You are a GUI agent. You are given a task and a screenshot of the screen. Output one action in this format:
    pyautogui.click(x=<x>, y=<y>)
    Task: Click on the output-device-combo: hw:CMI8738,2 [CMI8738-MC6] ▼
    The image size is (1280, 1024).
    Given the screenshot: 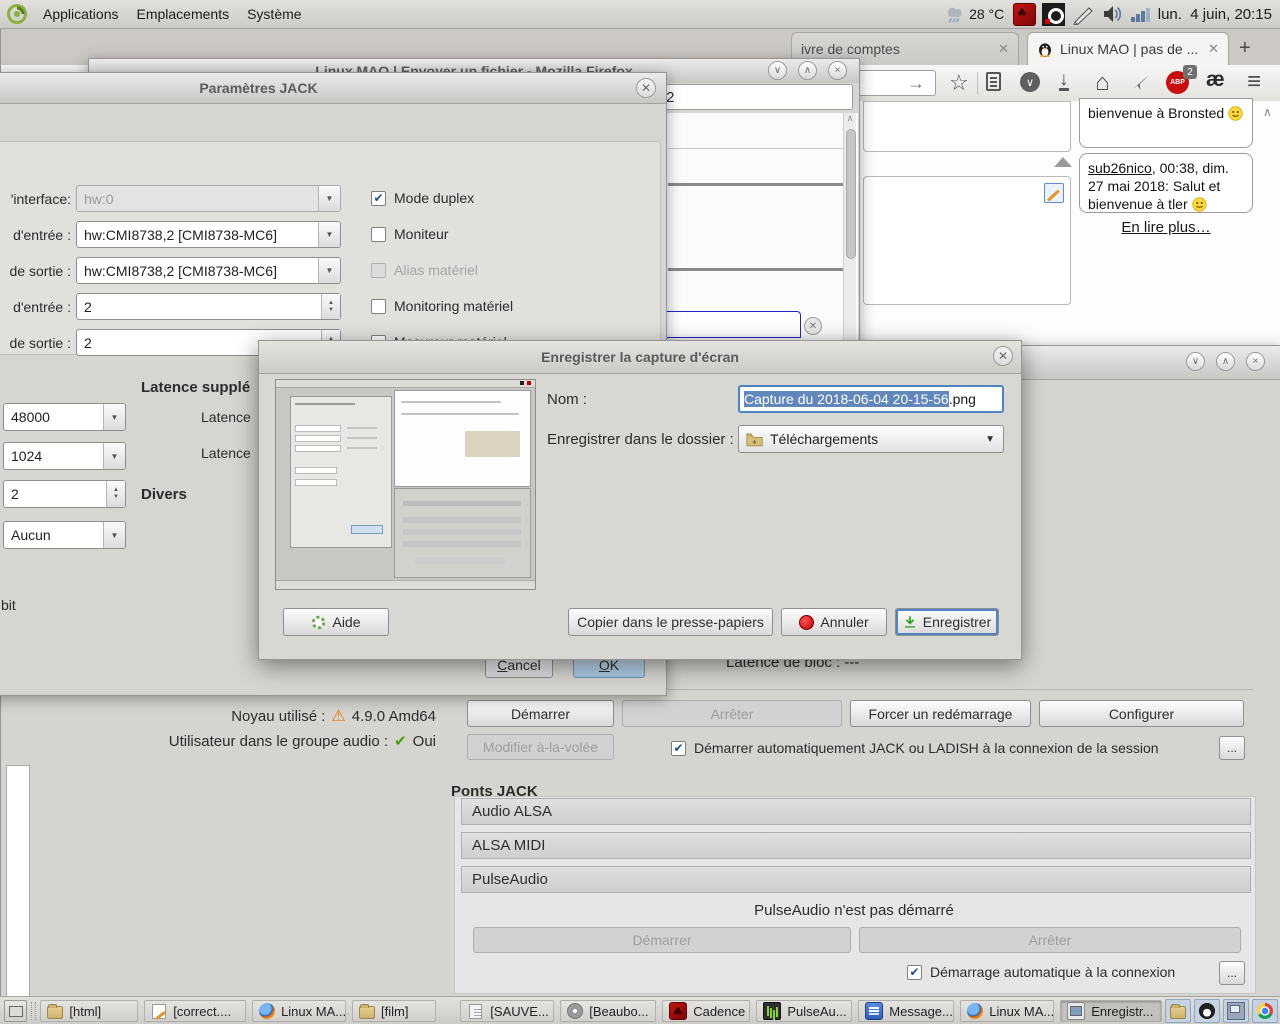 What is the action you would take?
    pyautogui.click(x=208, y=270)
    